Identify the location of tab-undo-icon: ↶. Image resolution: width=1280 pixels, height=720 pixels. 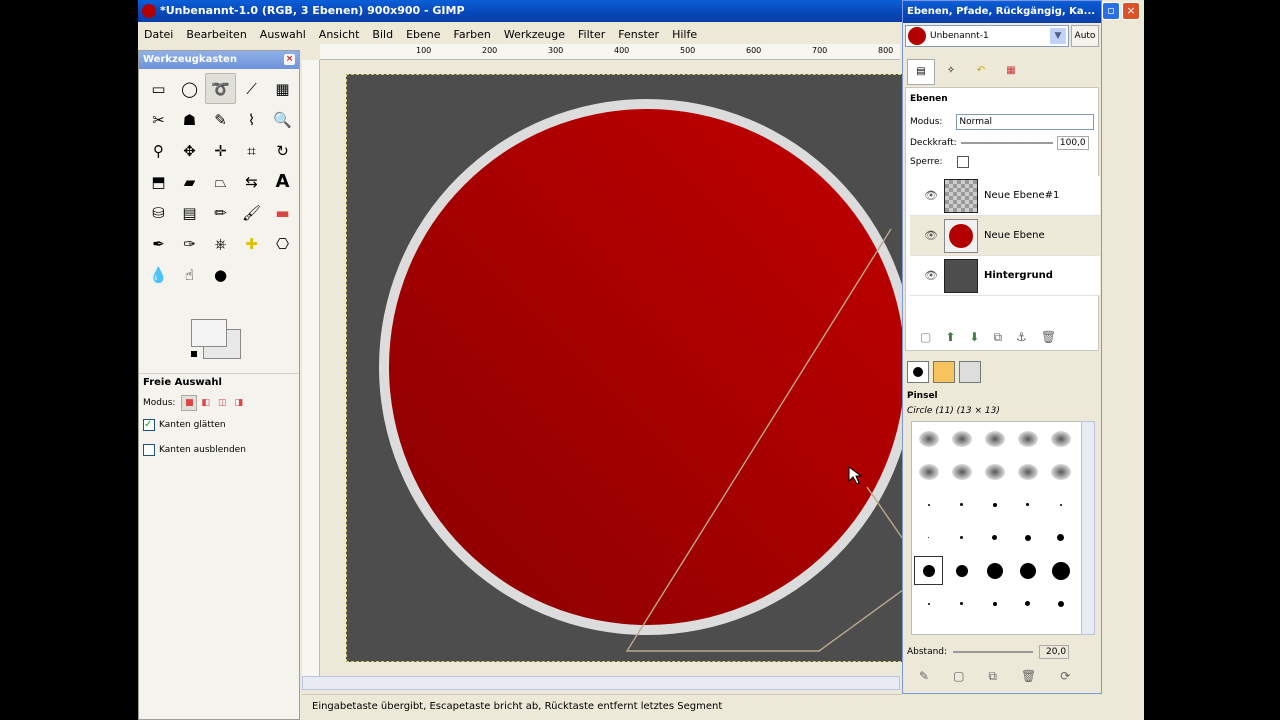
(981, 72).